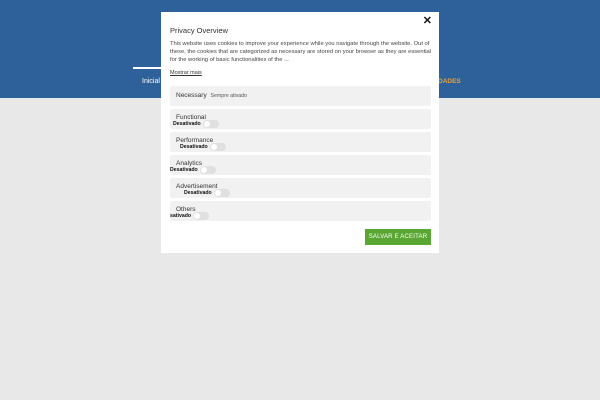 This screenshot has width=600, height=400. Describe the element at coordinates (147, 68) in the screenshot. I see `nav-active-indicator` at that location.